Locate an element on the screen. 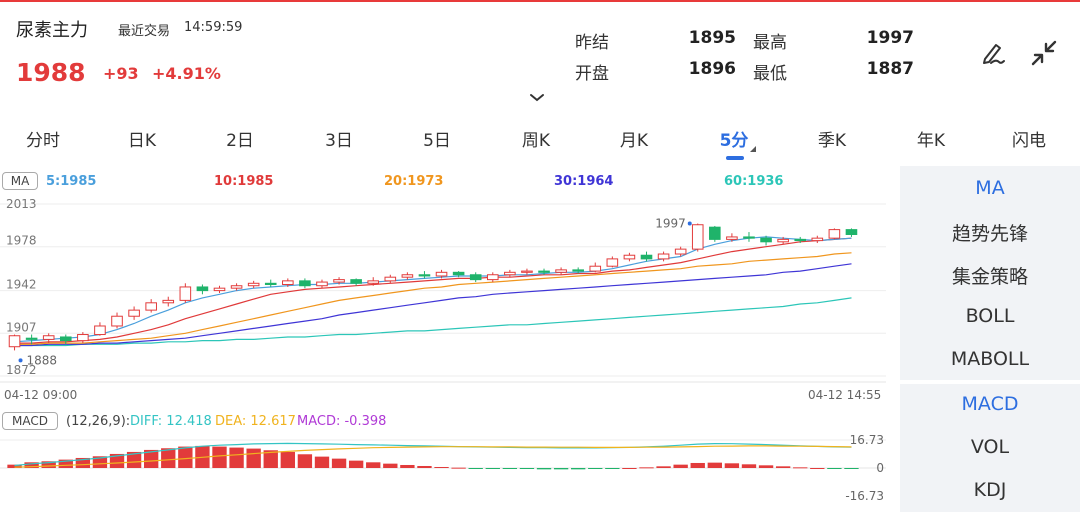 The image size is (1080, 512). top-accent-line is located at coordinates (540, 1).